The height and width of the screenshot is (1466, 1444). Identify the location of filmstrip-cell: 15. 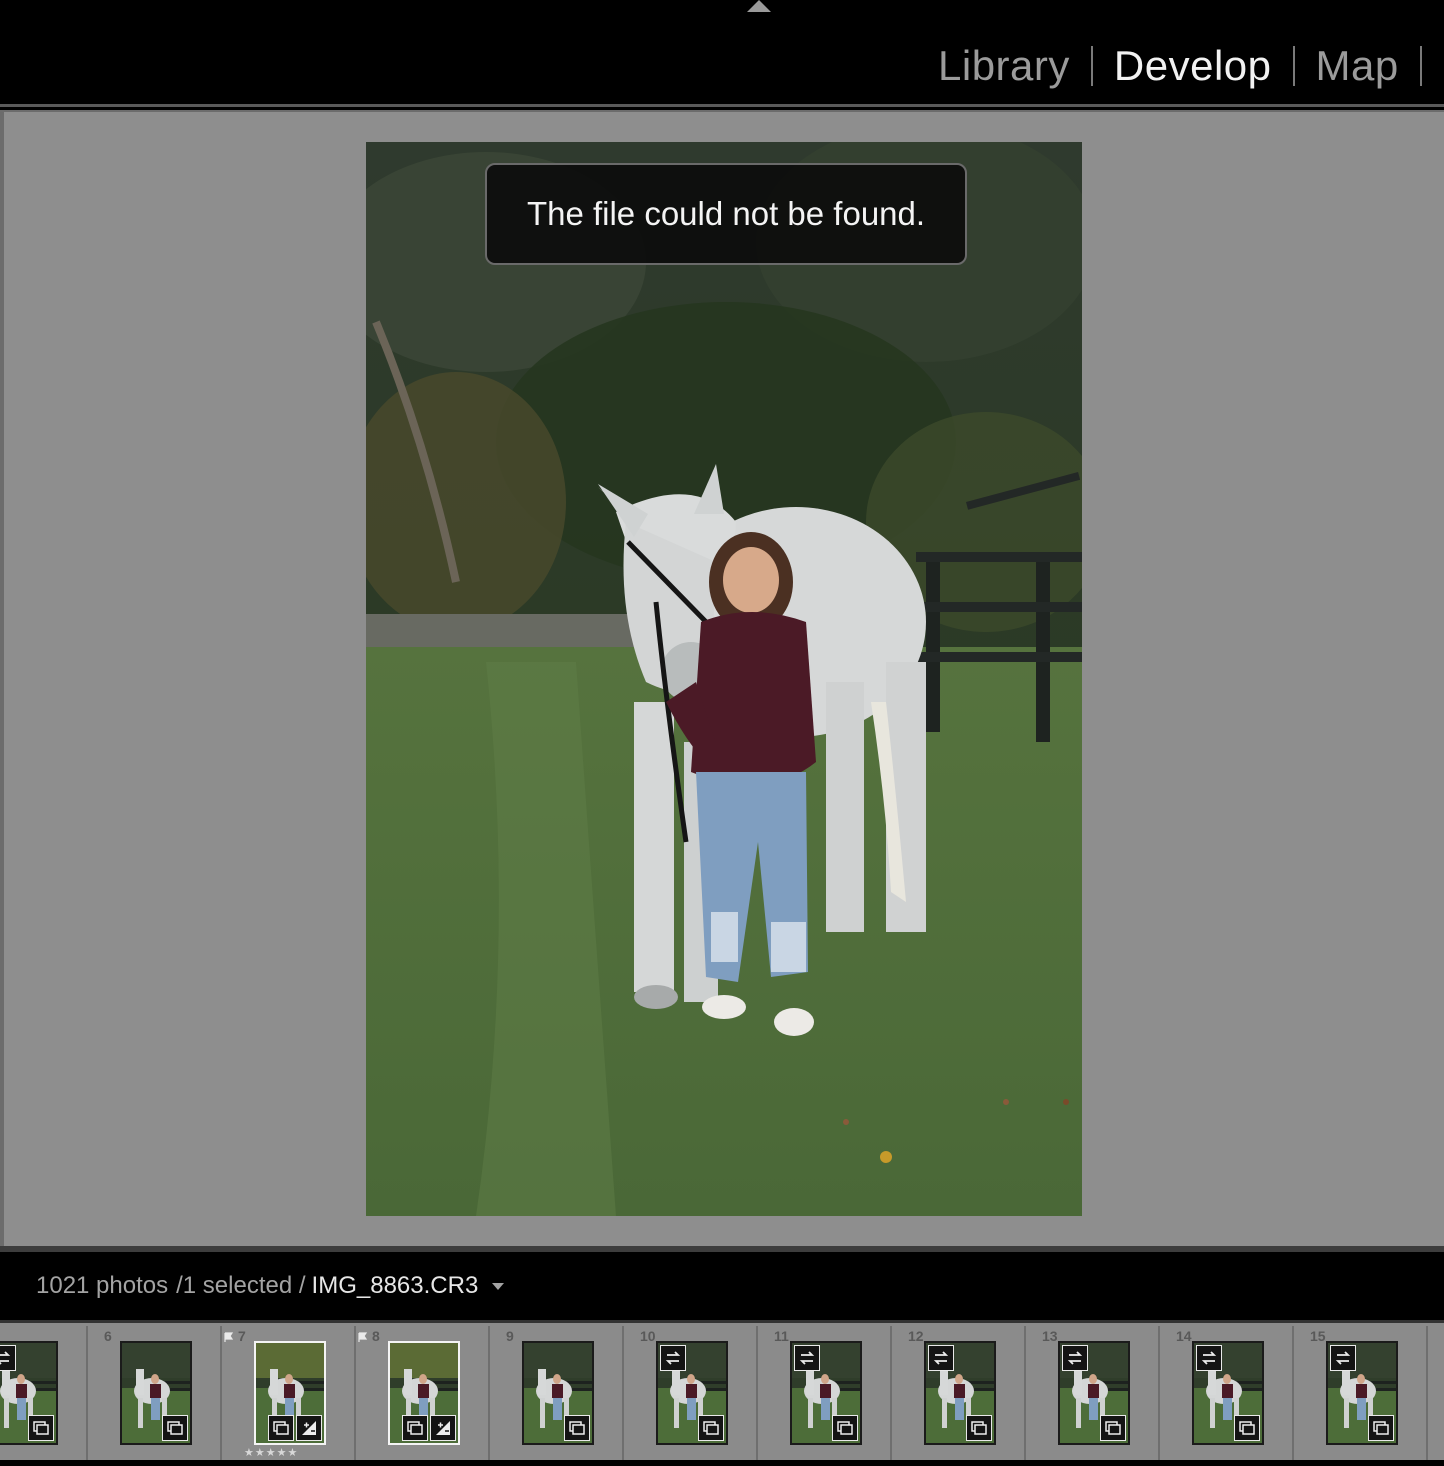
(1361, 1393).